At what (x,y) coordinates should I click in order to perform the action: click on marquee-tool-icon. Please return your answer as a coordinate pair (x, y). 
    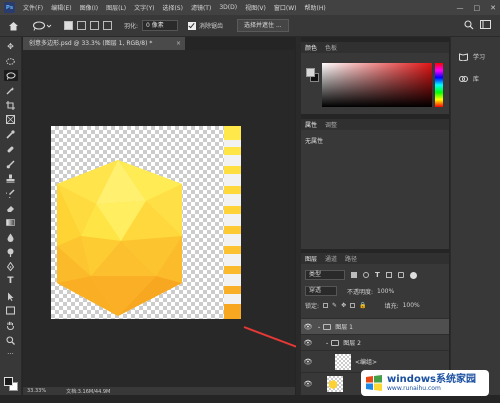
    Looking at the image, I should click on (11, 61).